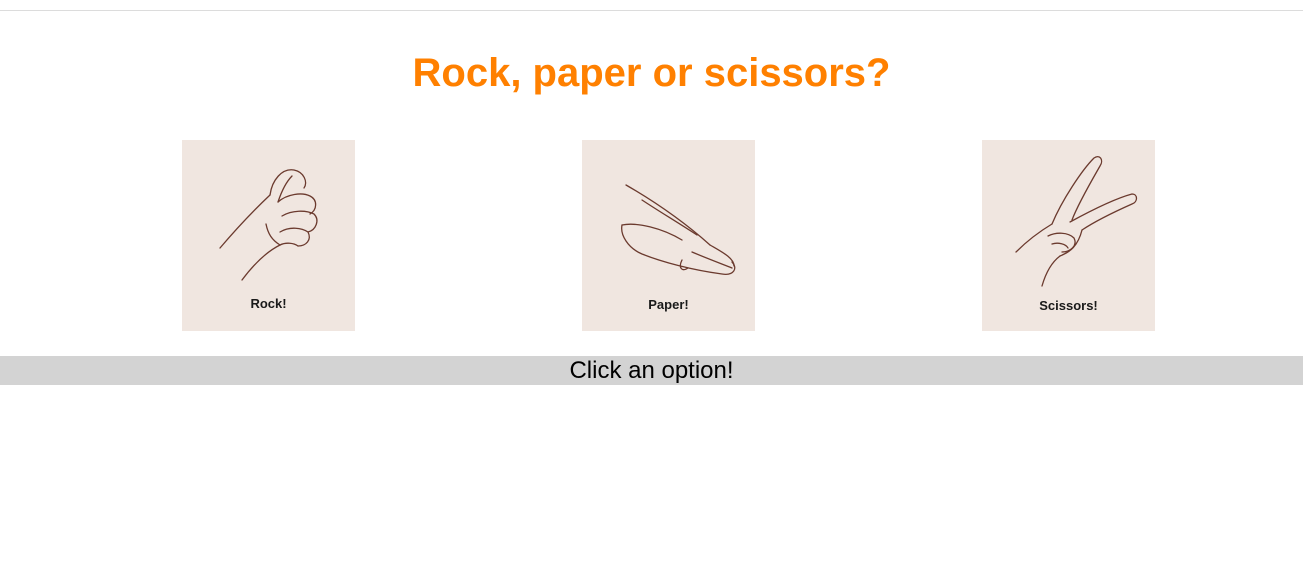 The width and height of the screenshot is (1303, 582). Describe the element at coordinates (1076, 221) in the screenshot. I see `v-sign-hand-icon` at that location.